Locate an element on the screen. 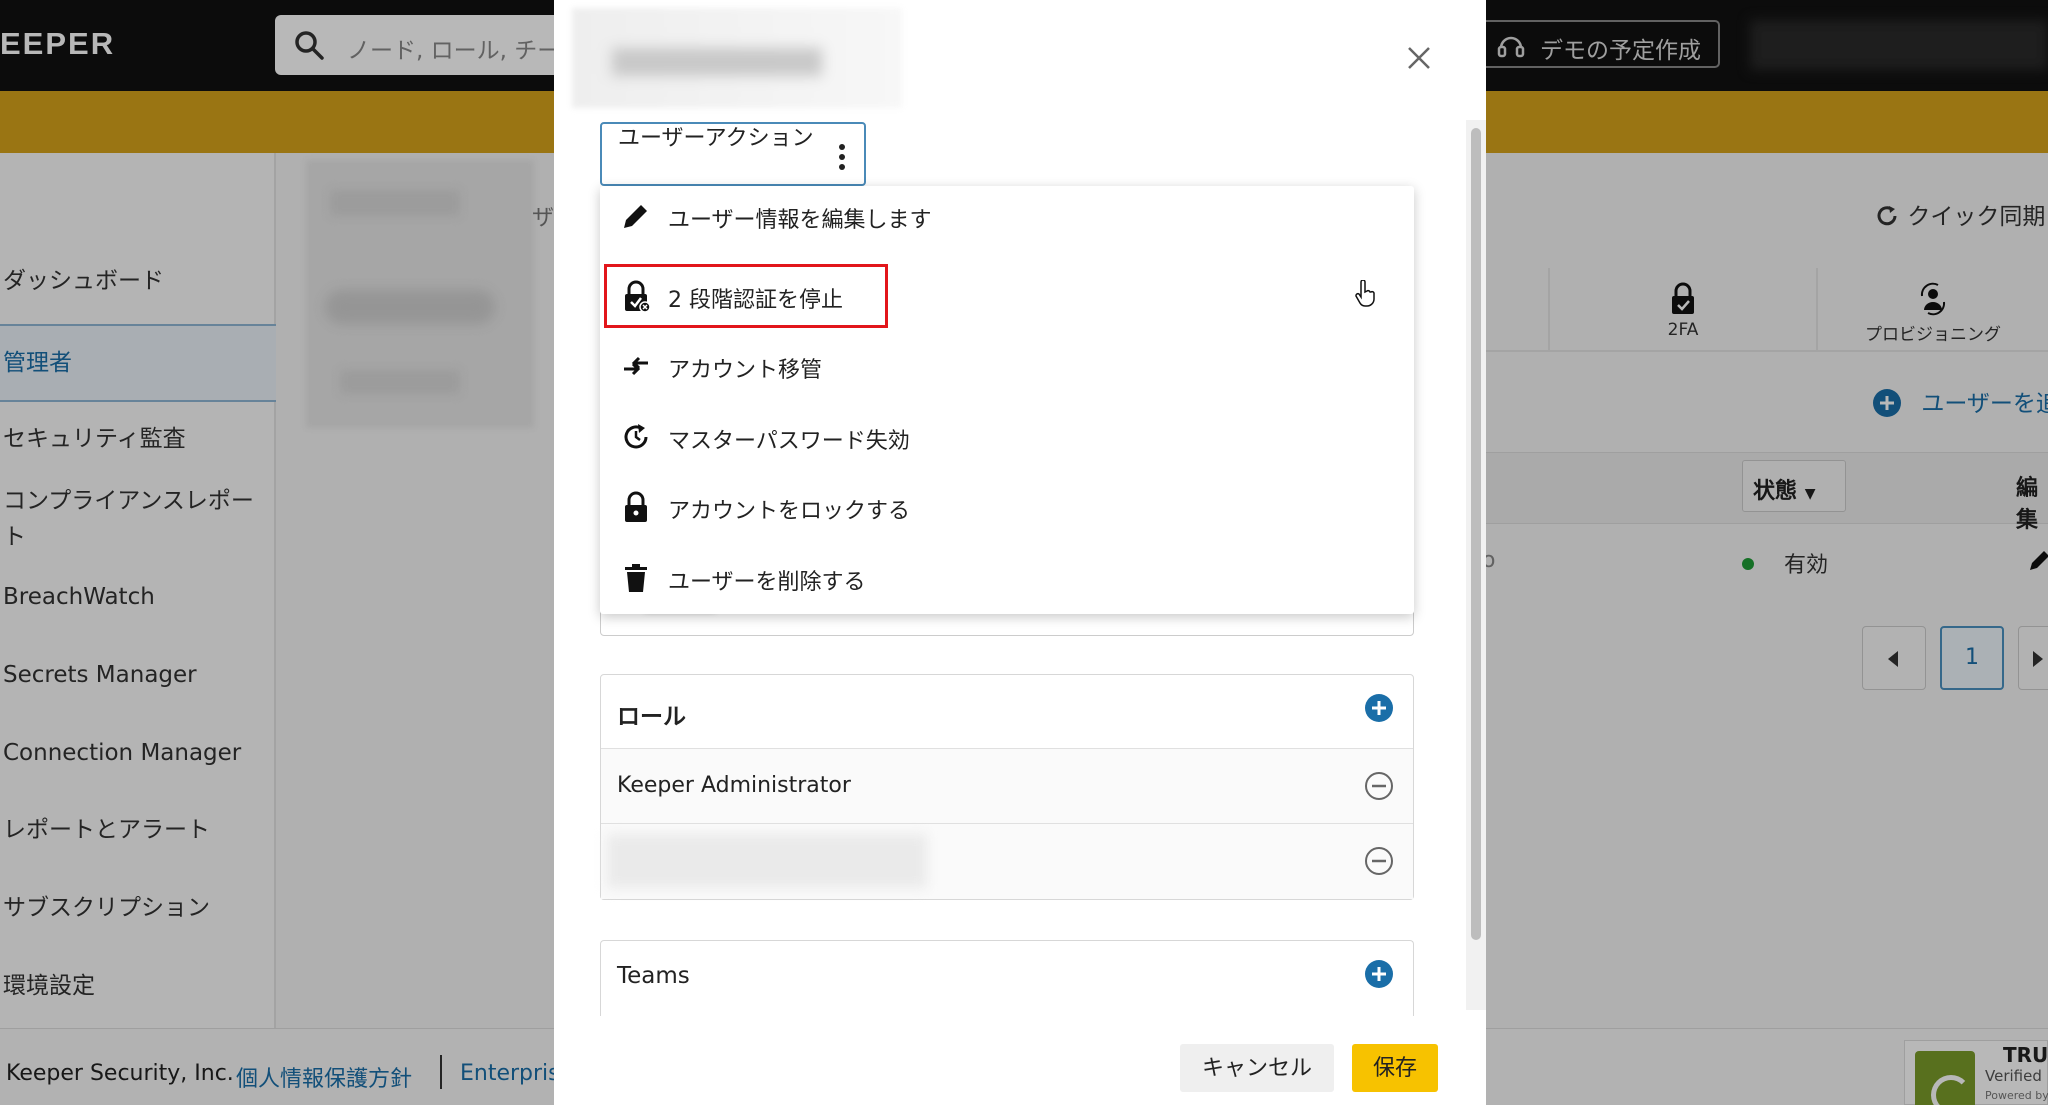 This screenshot has height=1105, width=2048. user-actions-label: ユーザーアクション is located at coordinates (716, 138).